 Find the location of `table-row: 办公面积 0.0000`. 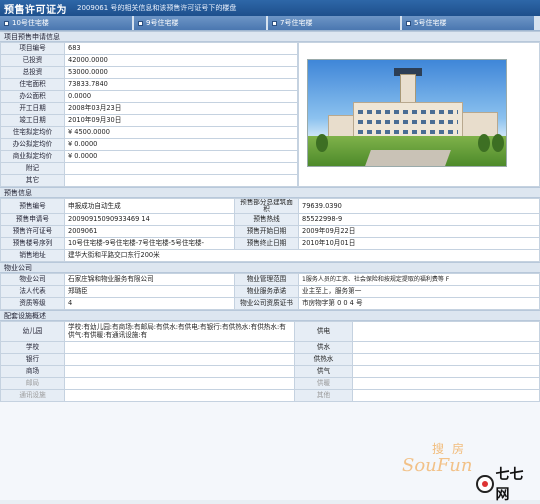

table-row: 办公面积 0.0000 is located at coordinates (149, 96).